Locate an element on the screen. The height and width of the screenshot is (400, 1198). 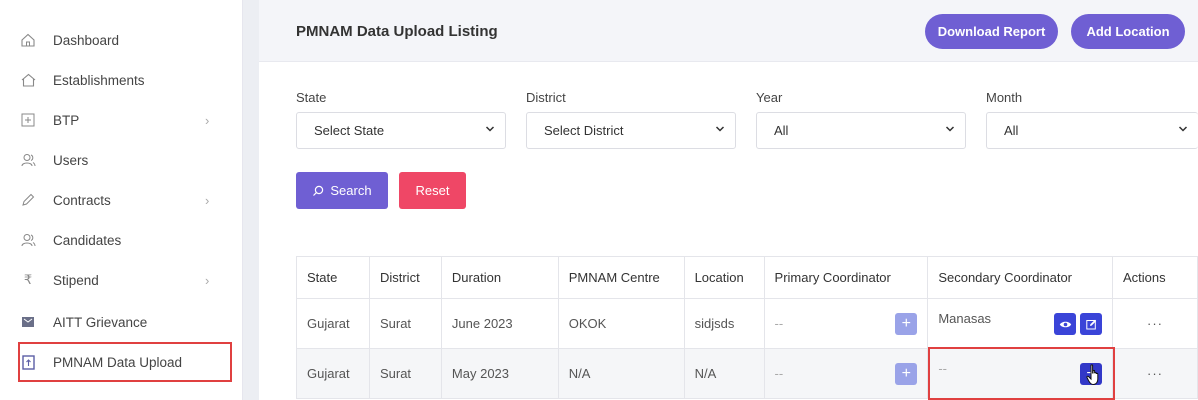
add-location-button: Add Location is located at coordinates (1128, 31).